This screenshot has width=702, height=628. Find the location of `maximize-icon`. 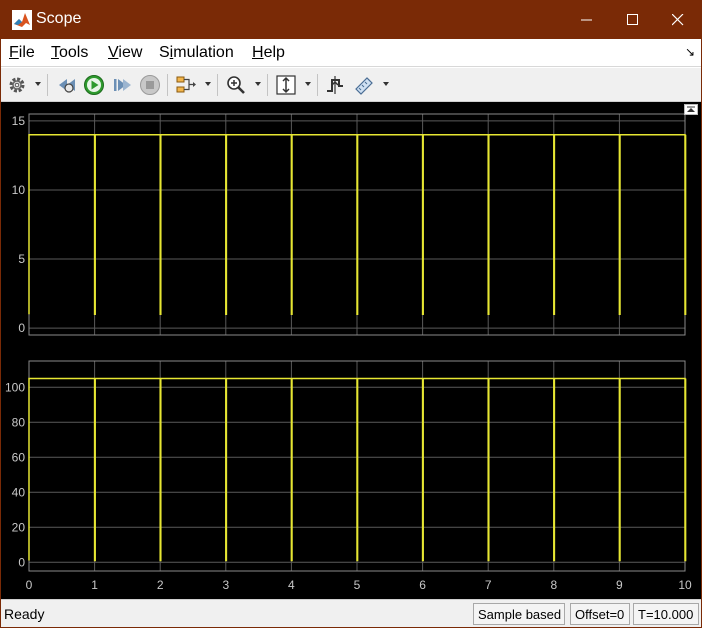

maximize-icon is located at coordinates (632, 19).